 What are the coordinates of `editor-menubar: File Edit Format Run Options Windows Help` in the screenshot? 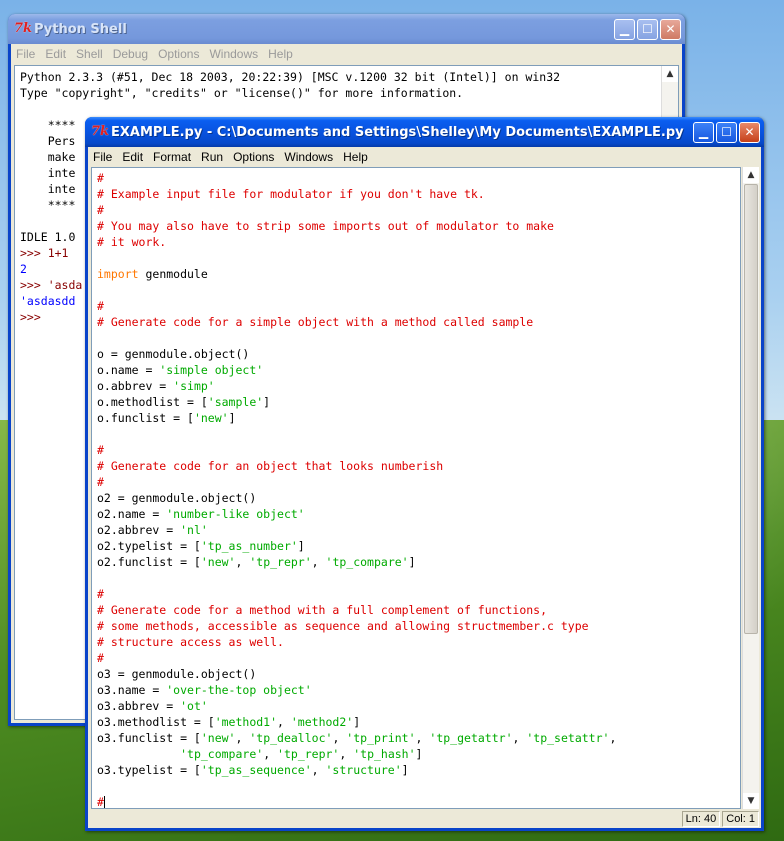 It's located at (424, 157).